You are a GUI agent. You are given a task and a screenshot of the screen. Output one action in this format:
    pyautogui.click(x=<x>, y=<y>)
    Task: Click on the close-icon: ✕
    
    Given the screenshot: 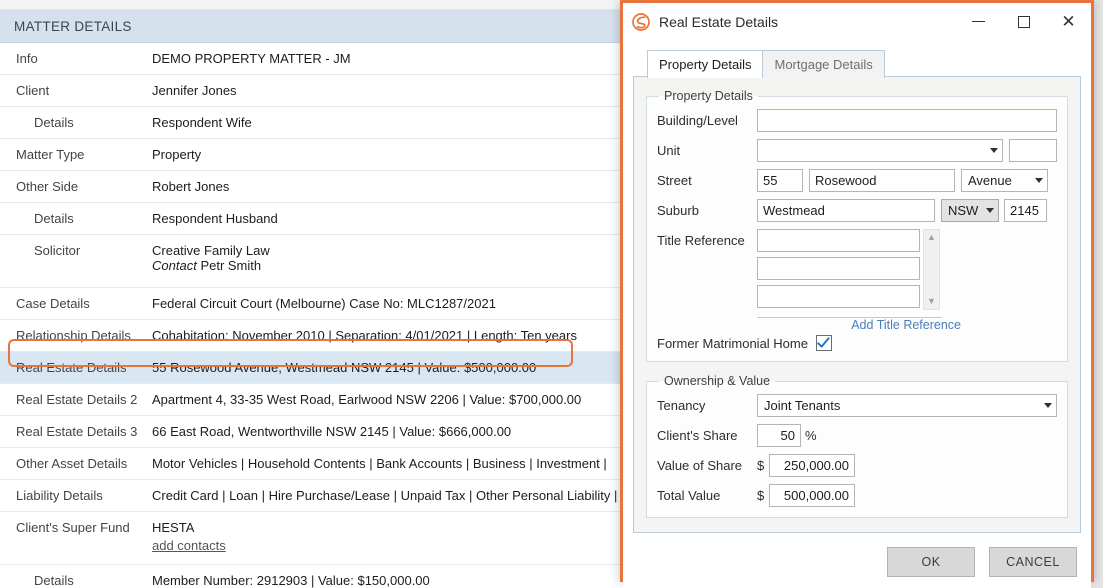 What is the action you would take?
    pyautogui.click(x=1068, y=22)
    